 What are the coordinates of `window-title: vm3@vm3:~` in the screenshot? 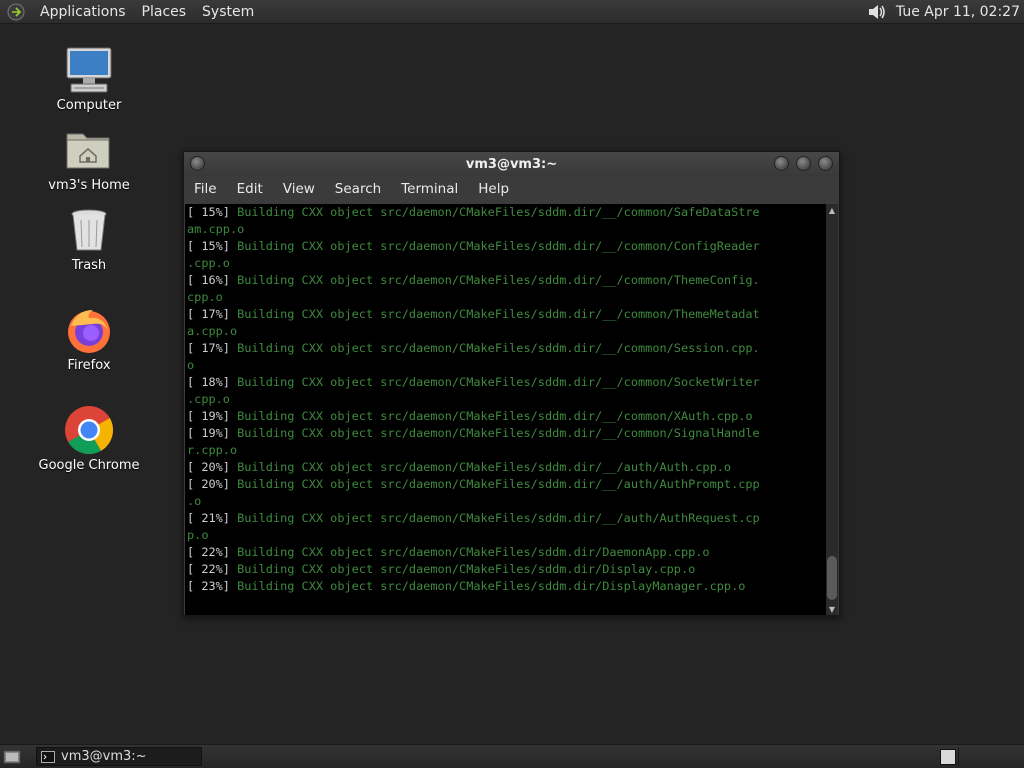 It's located at (511, 164).